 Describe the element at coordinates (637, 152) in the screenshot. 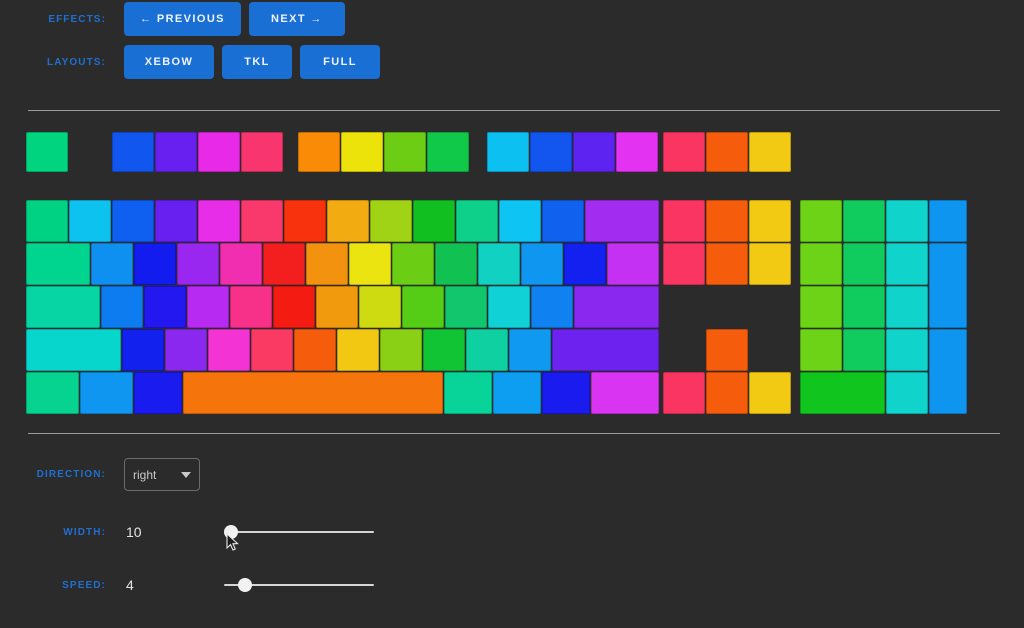

I see `key-f12` at that location.